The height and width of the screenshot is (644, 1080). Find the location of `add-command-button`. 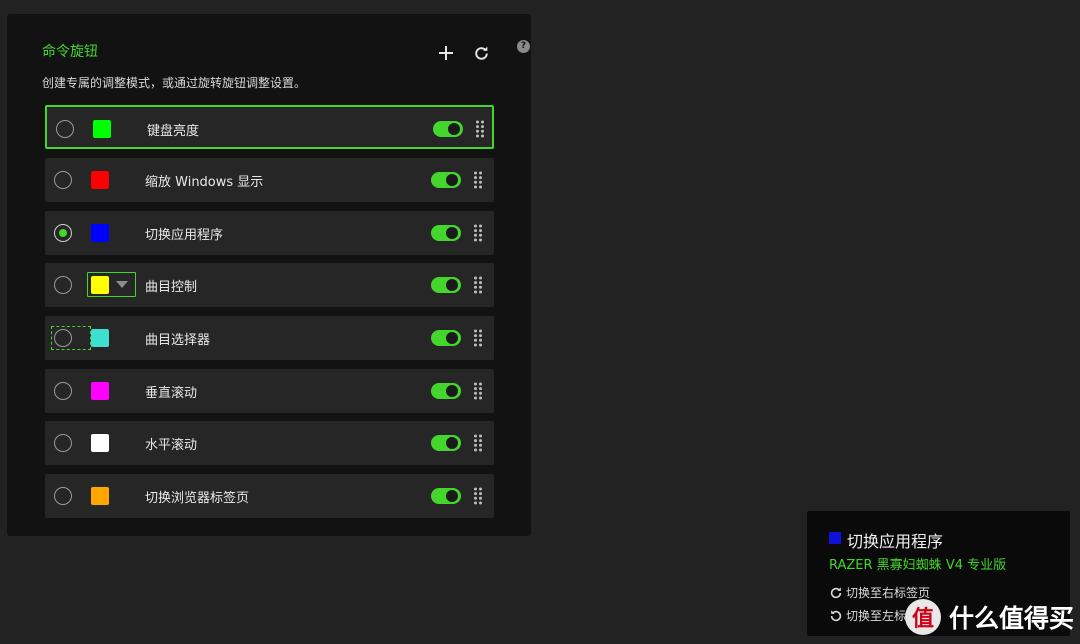

add-command-button is located at coordinates (446, 53).